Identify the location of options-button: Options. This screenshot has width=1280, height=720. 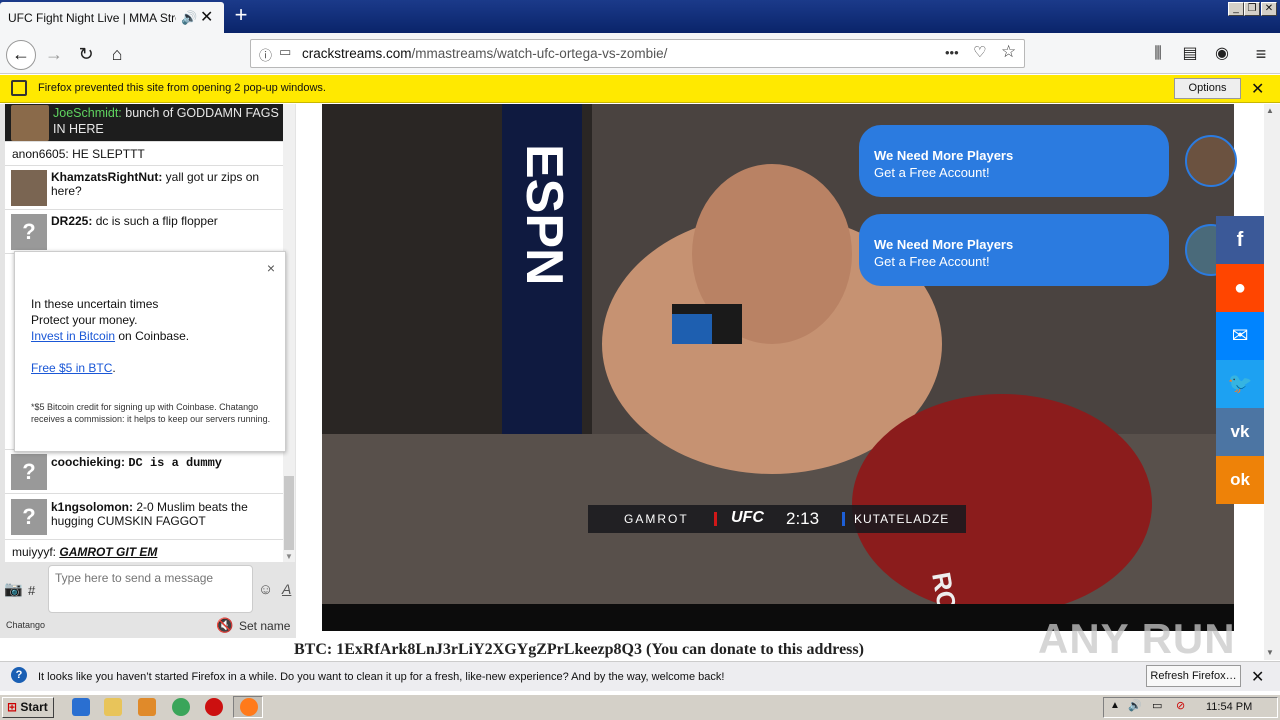
(1207, 88).